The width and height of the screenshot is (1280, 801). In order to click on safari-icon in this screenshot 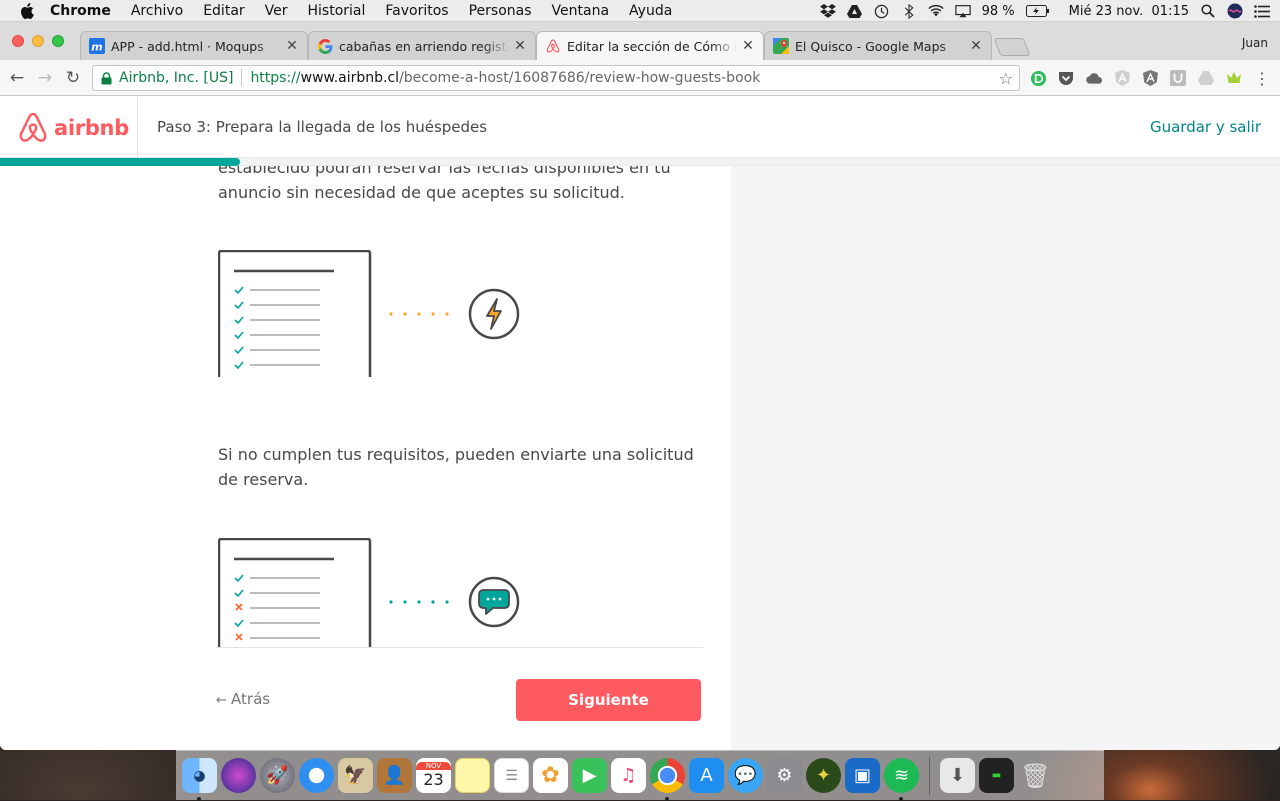, I will do `click(316, 775)`.